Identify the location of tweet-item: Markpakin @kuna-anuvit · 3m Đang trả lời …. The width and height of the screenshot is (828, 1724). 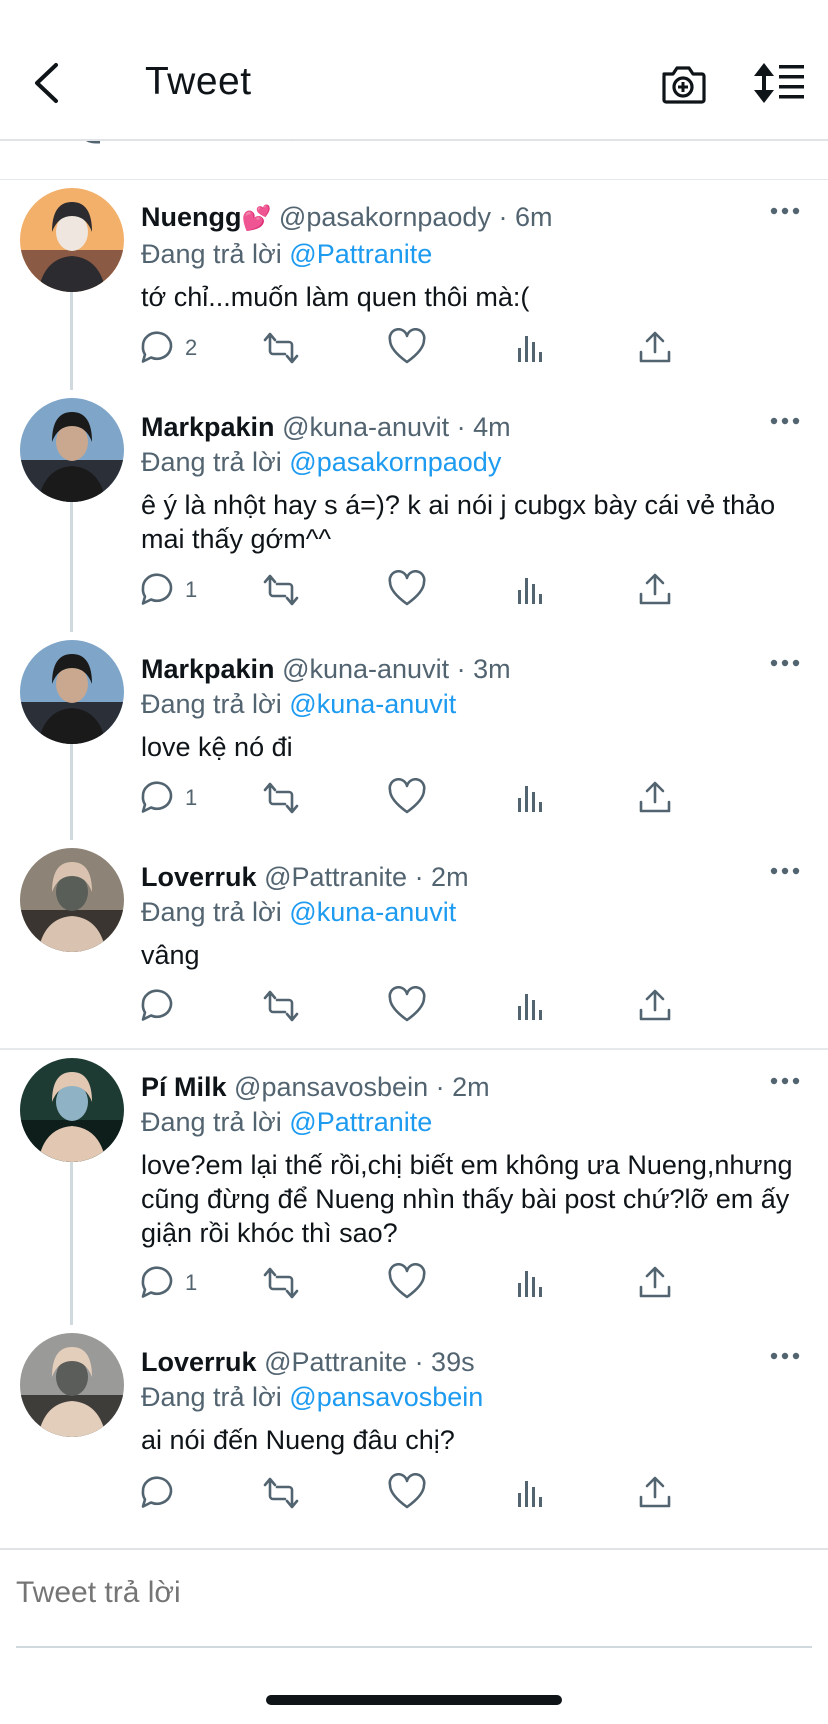
(414, 736).